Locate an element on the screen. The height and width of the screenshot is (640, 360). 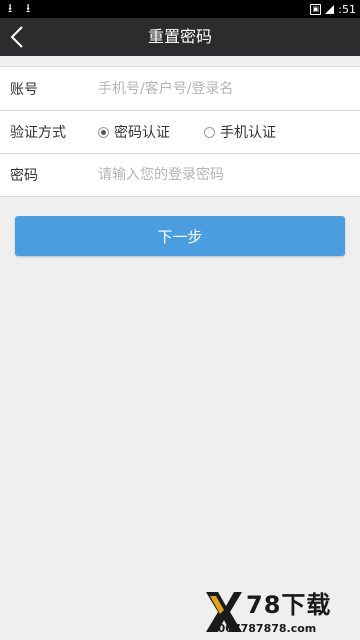
password-label: 密码 is located at coordinates (24, 176).